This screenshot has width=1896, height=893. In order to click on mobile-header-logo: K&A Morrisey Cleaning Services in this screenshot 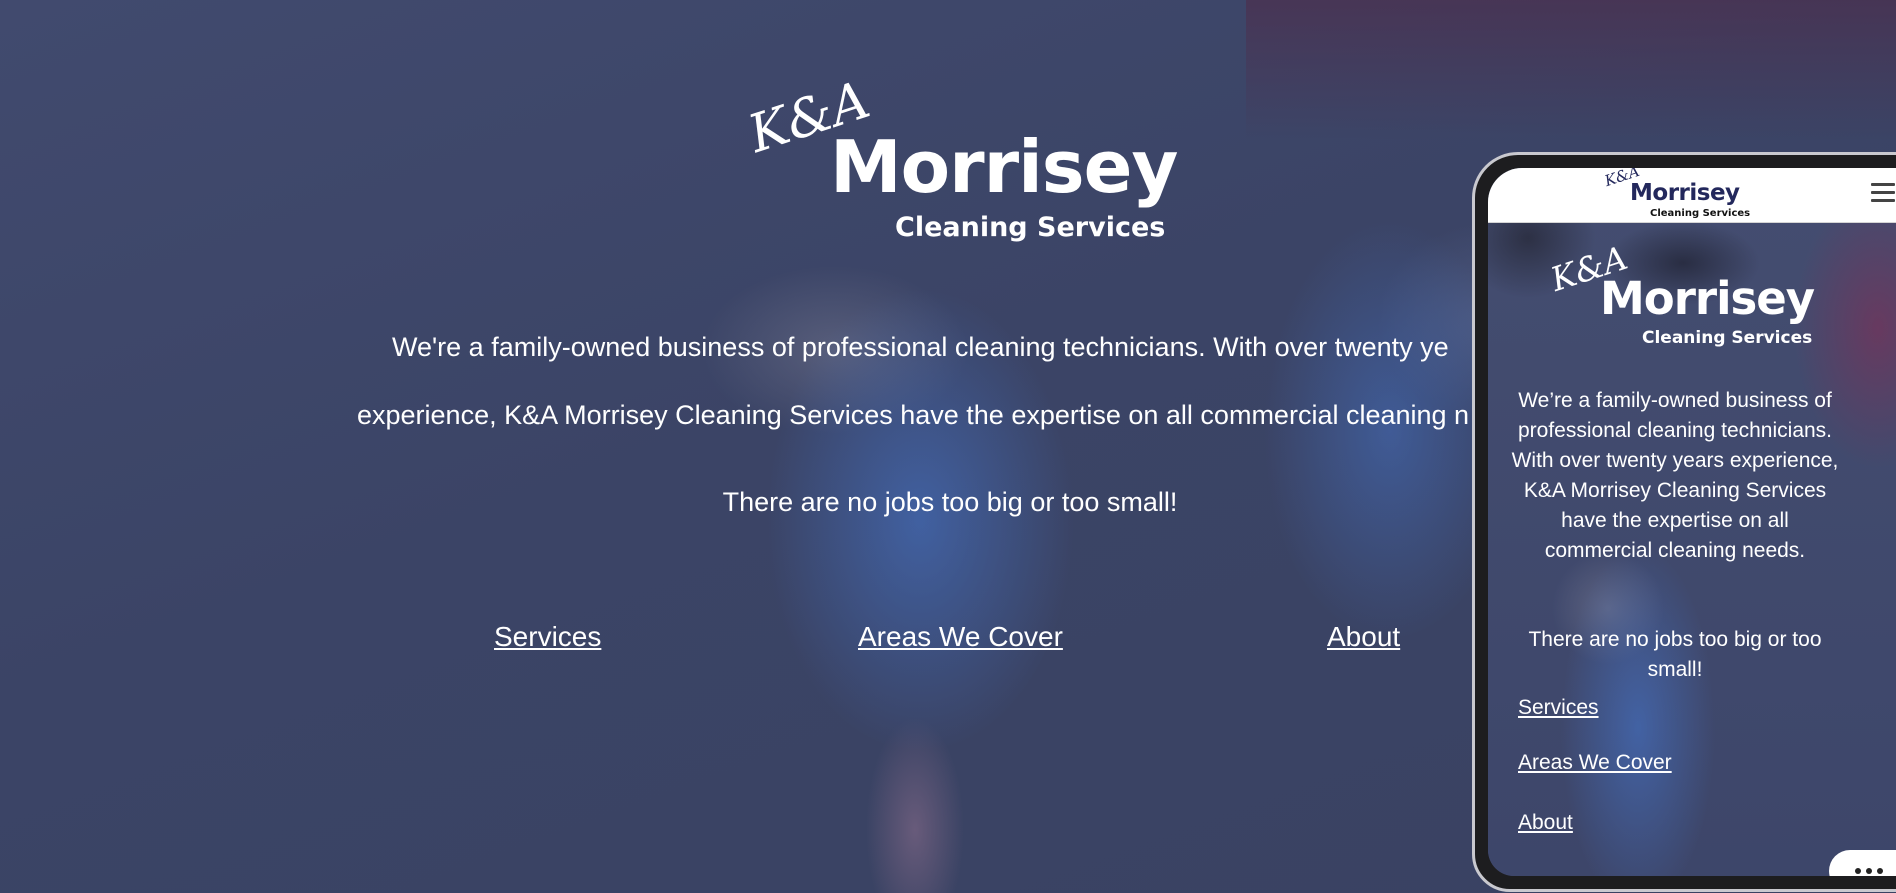, I will do `click(1676, 194)`.